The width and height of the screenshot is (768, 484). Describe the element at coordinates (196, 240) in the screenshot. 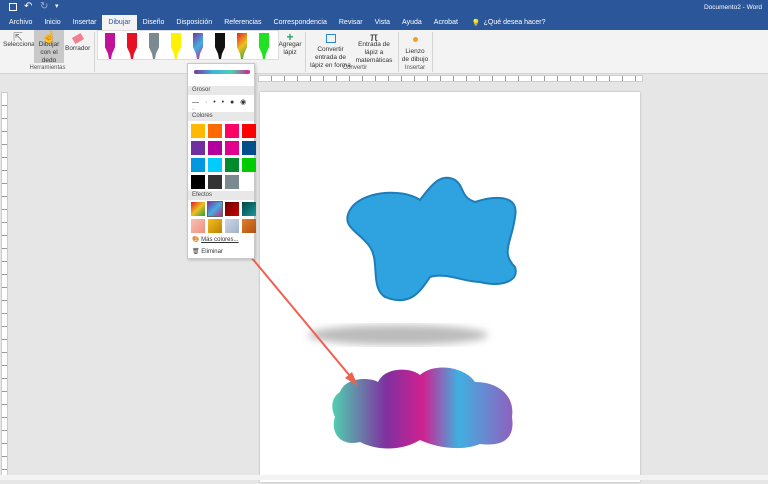

I see `palette-icon: 🎨` at that location.